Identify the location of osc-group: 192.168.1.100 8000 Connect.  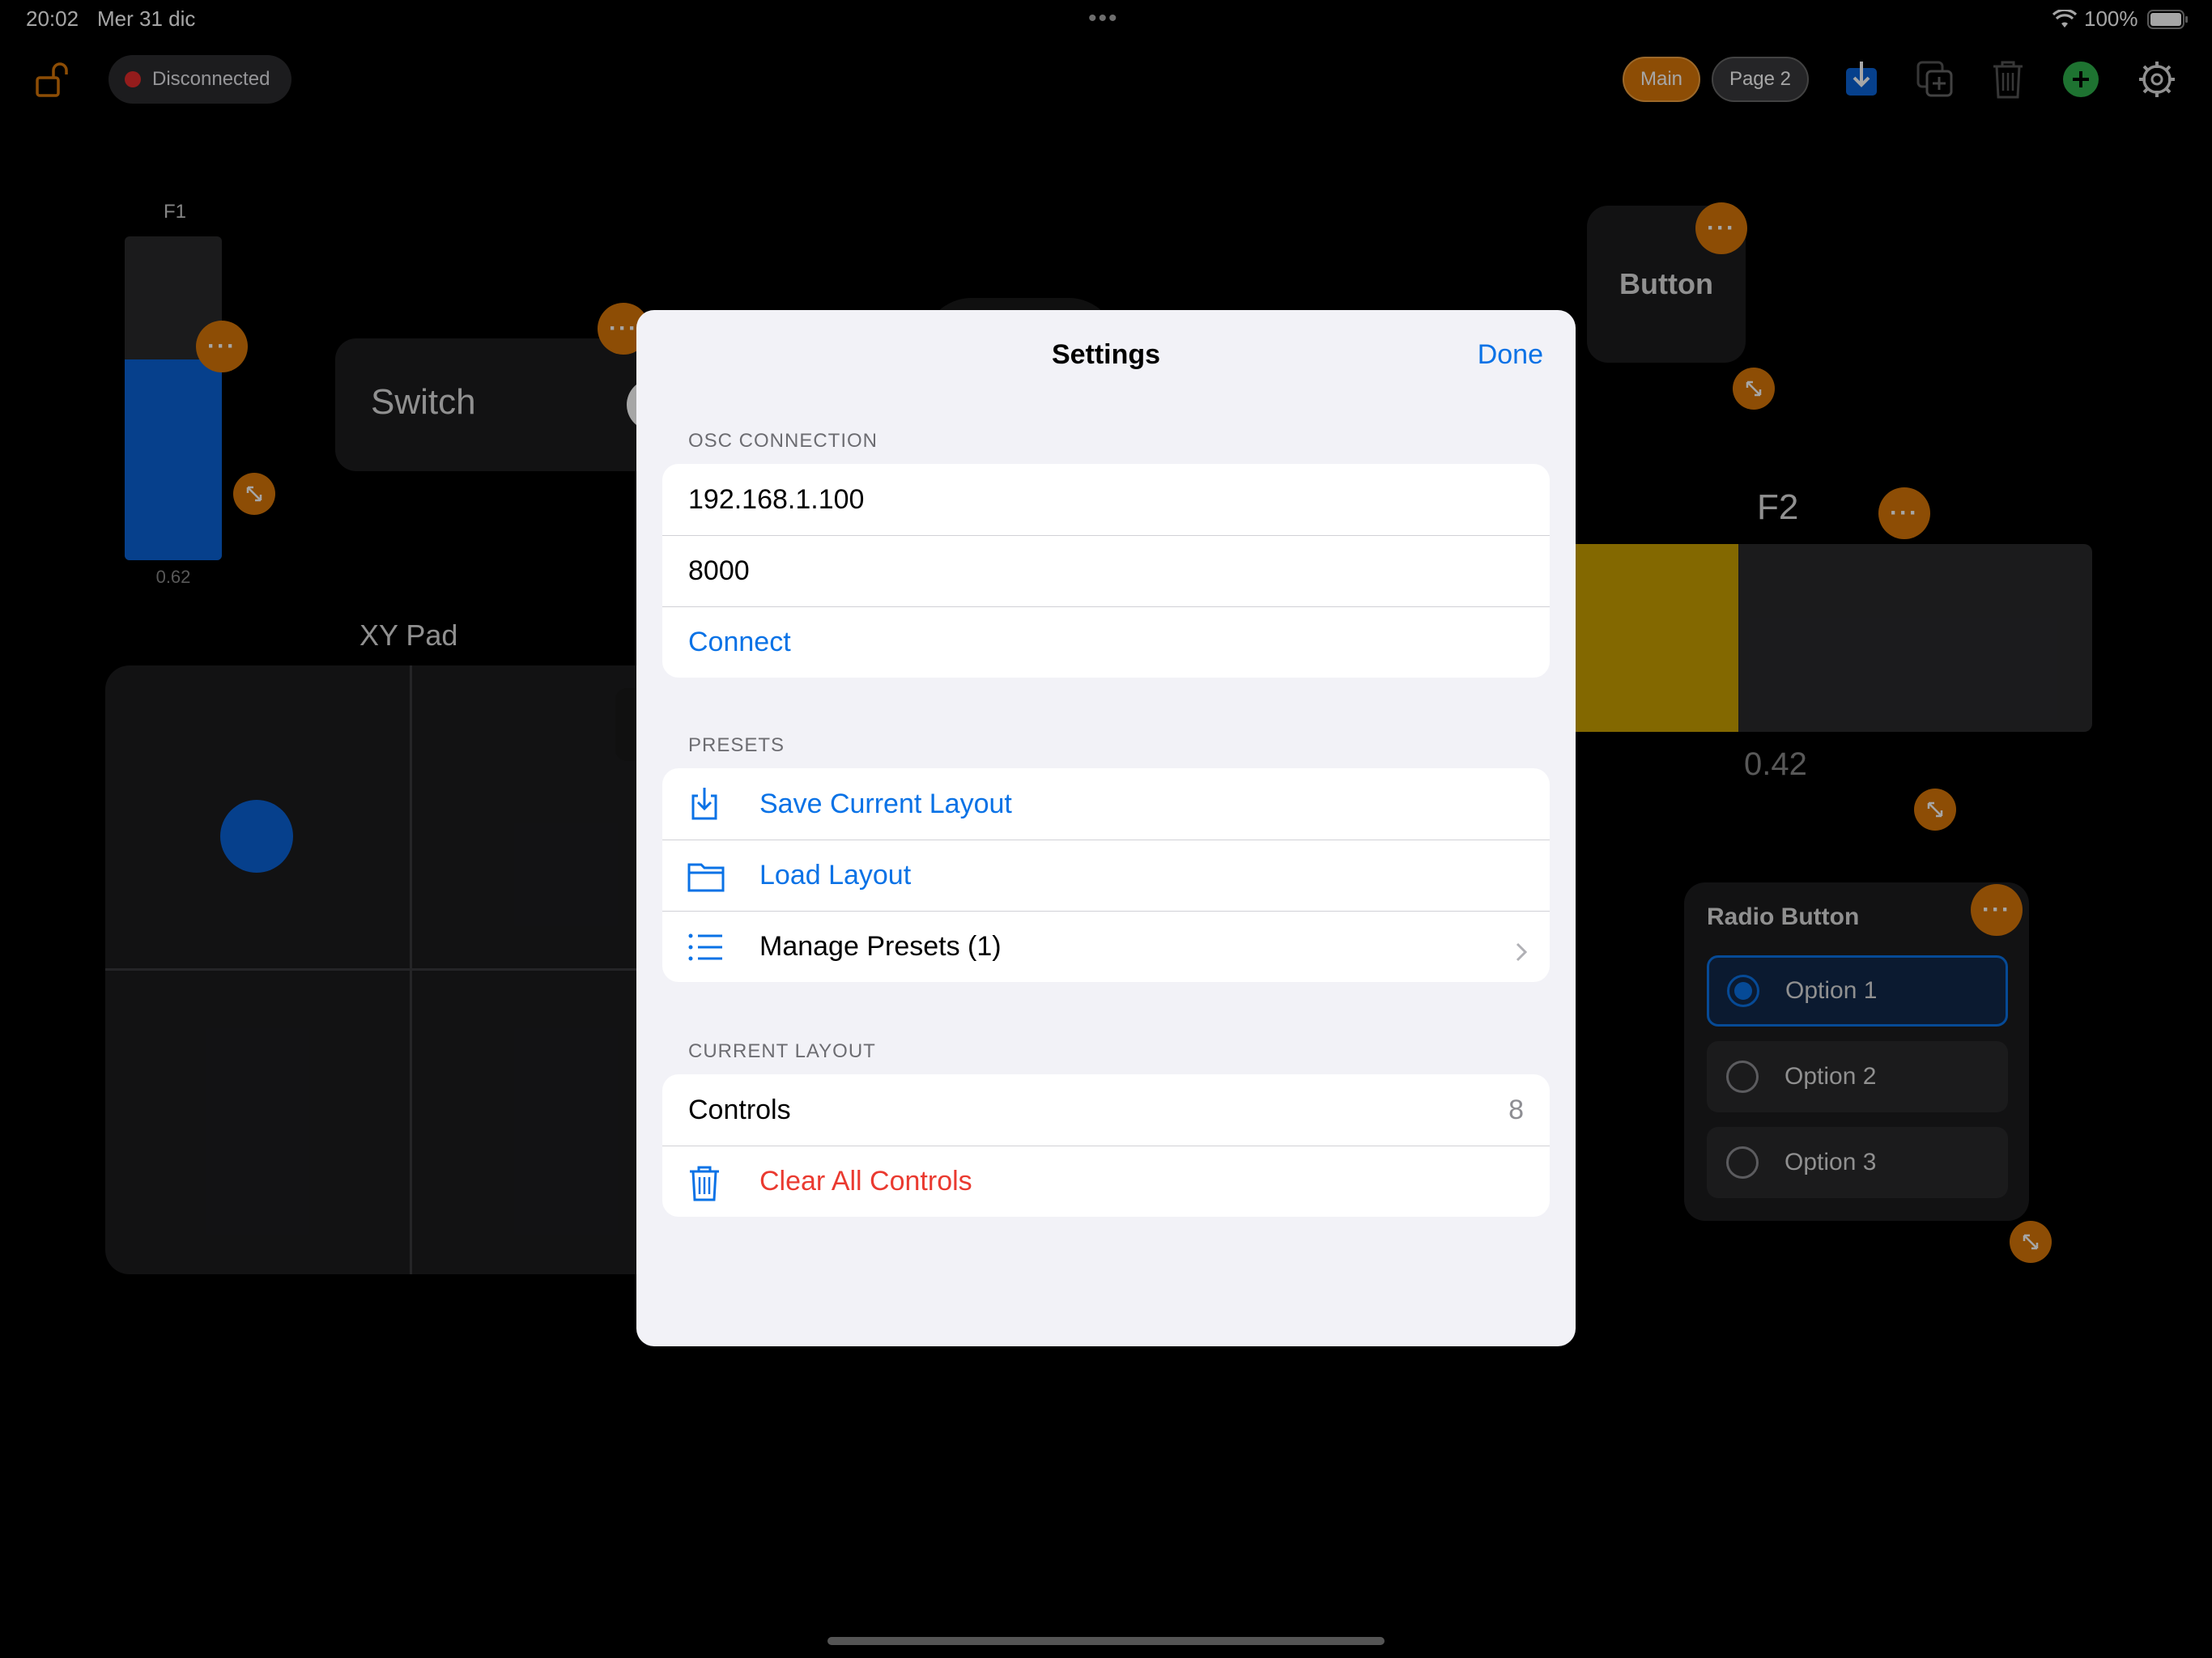
(1106, 571).